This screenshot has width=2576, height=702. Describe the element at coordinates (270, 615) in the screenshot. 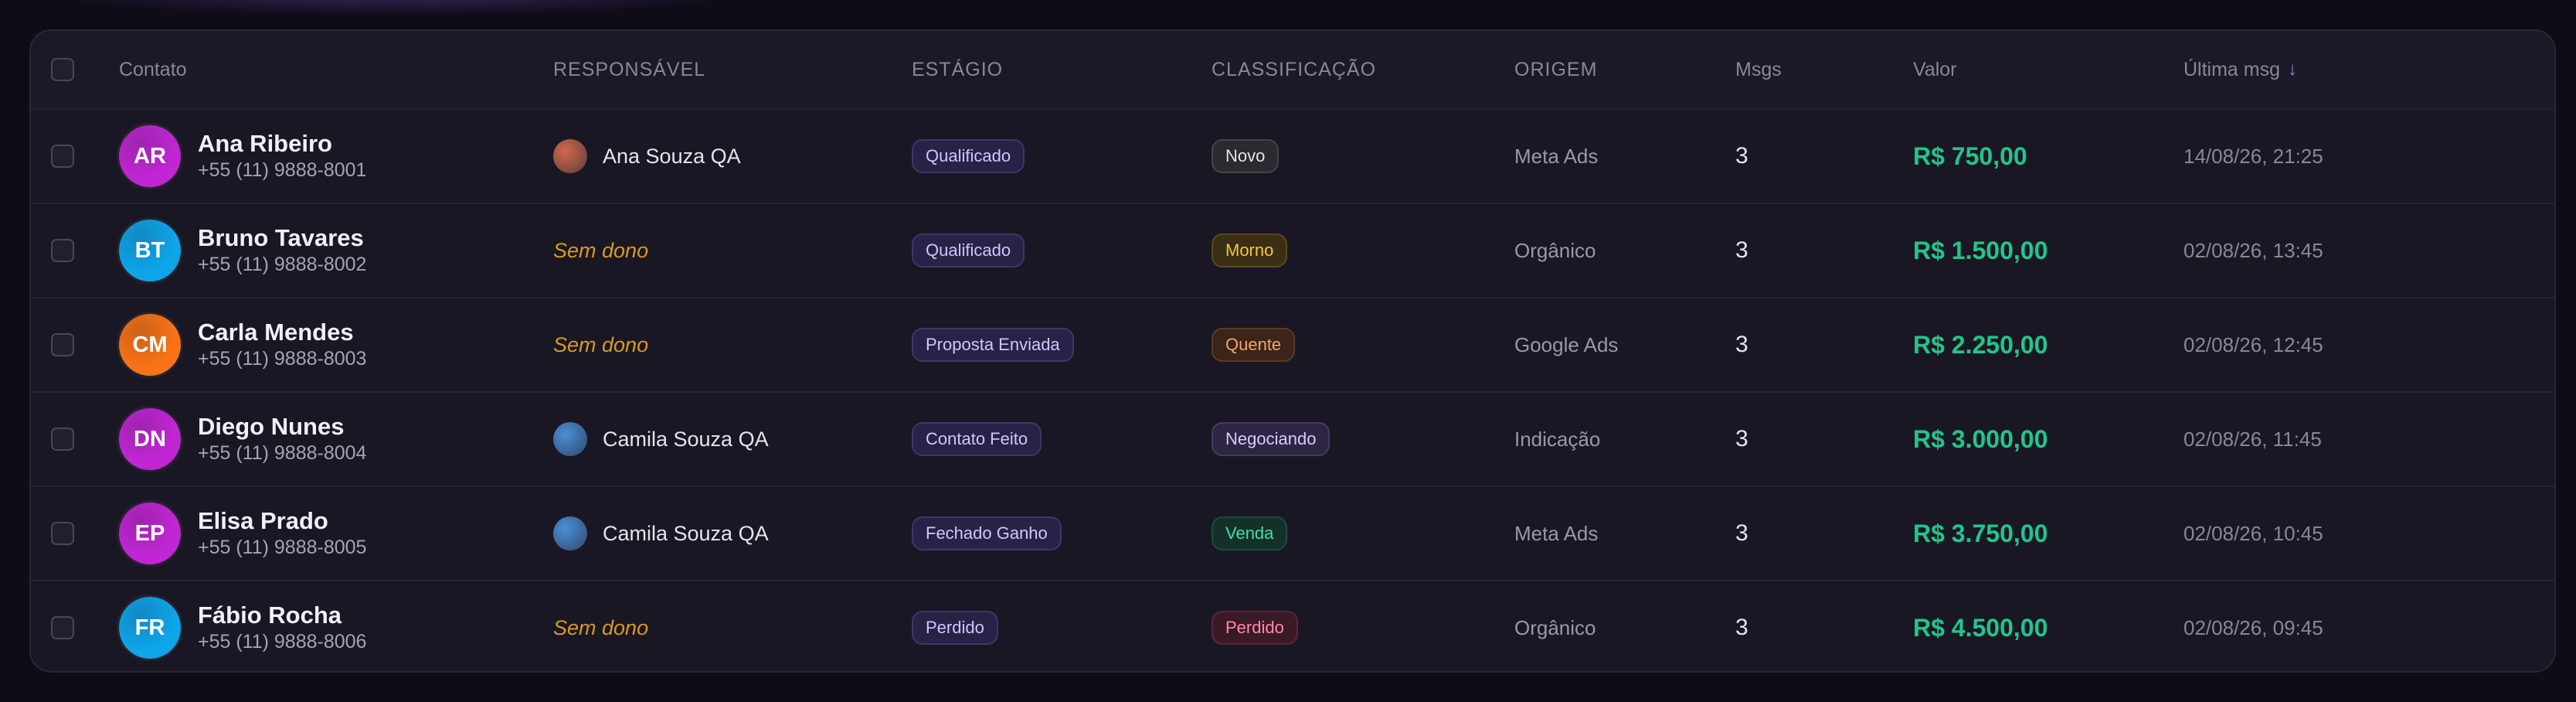

I see `contact-name: Fábio Rocha` at that location.